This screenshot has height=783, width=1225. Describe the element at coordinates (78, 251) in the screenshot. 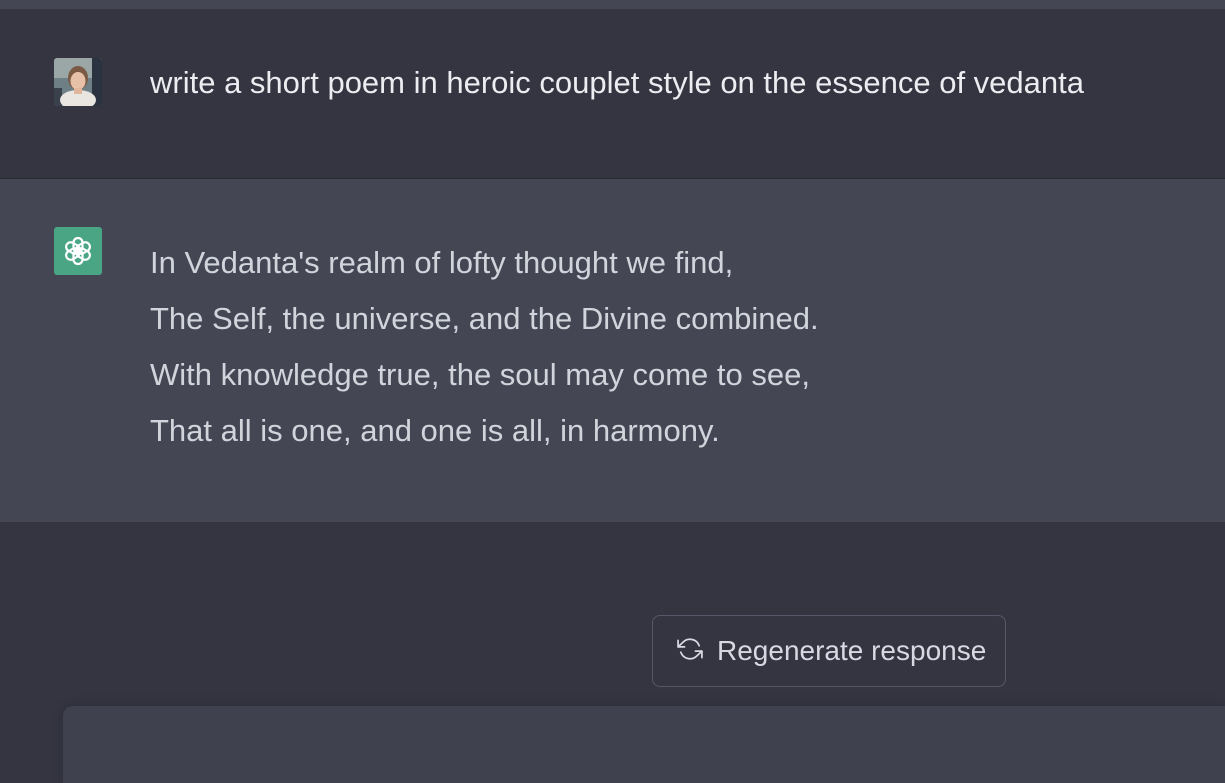

I see `openai-logo-icon` at that location.